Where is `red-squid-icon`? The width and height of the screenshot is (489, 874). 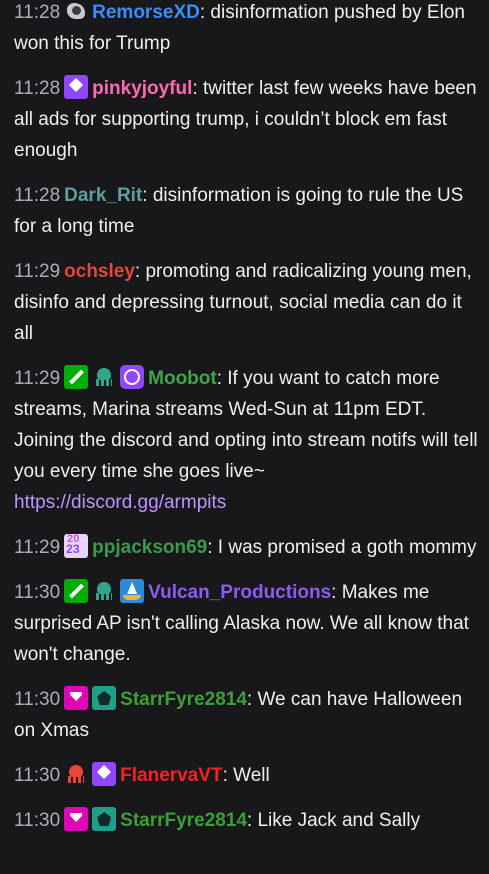 red-squid-icon is located at coordinates (76, 774).